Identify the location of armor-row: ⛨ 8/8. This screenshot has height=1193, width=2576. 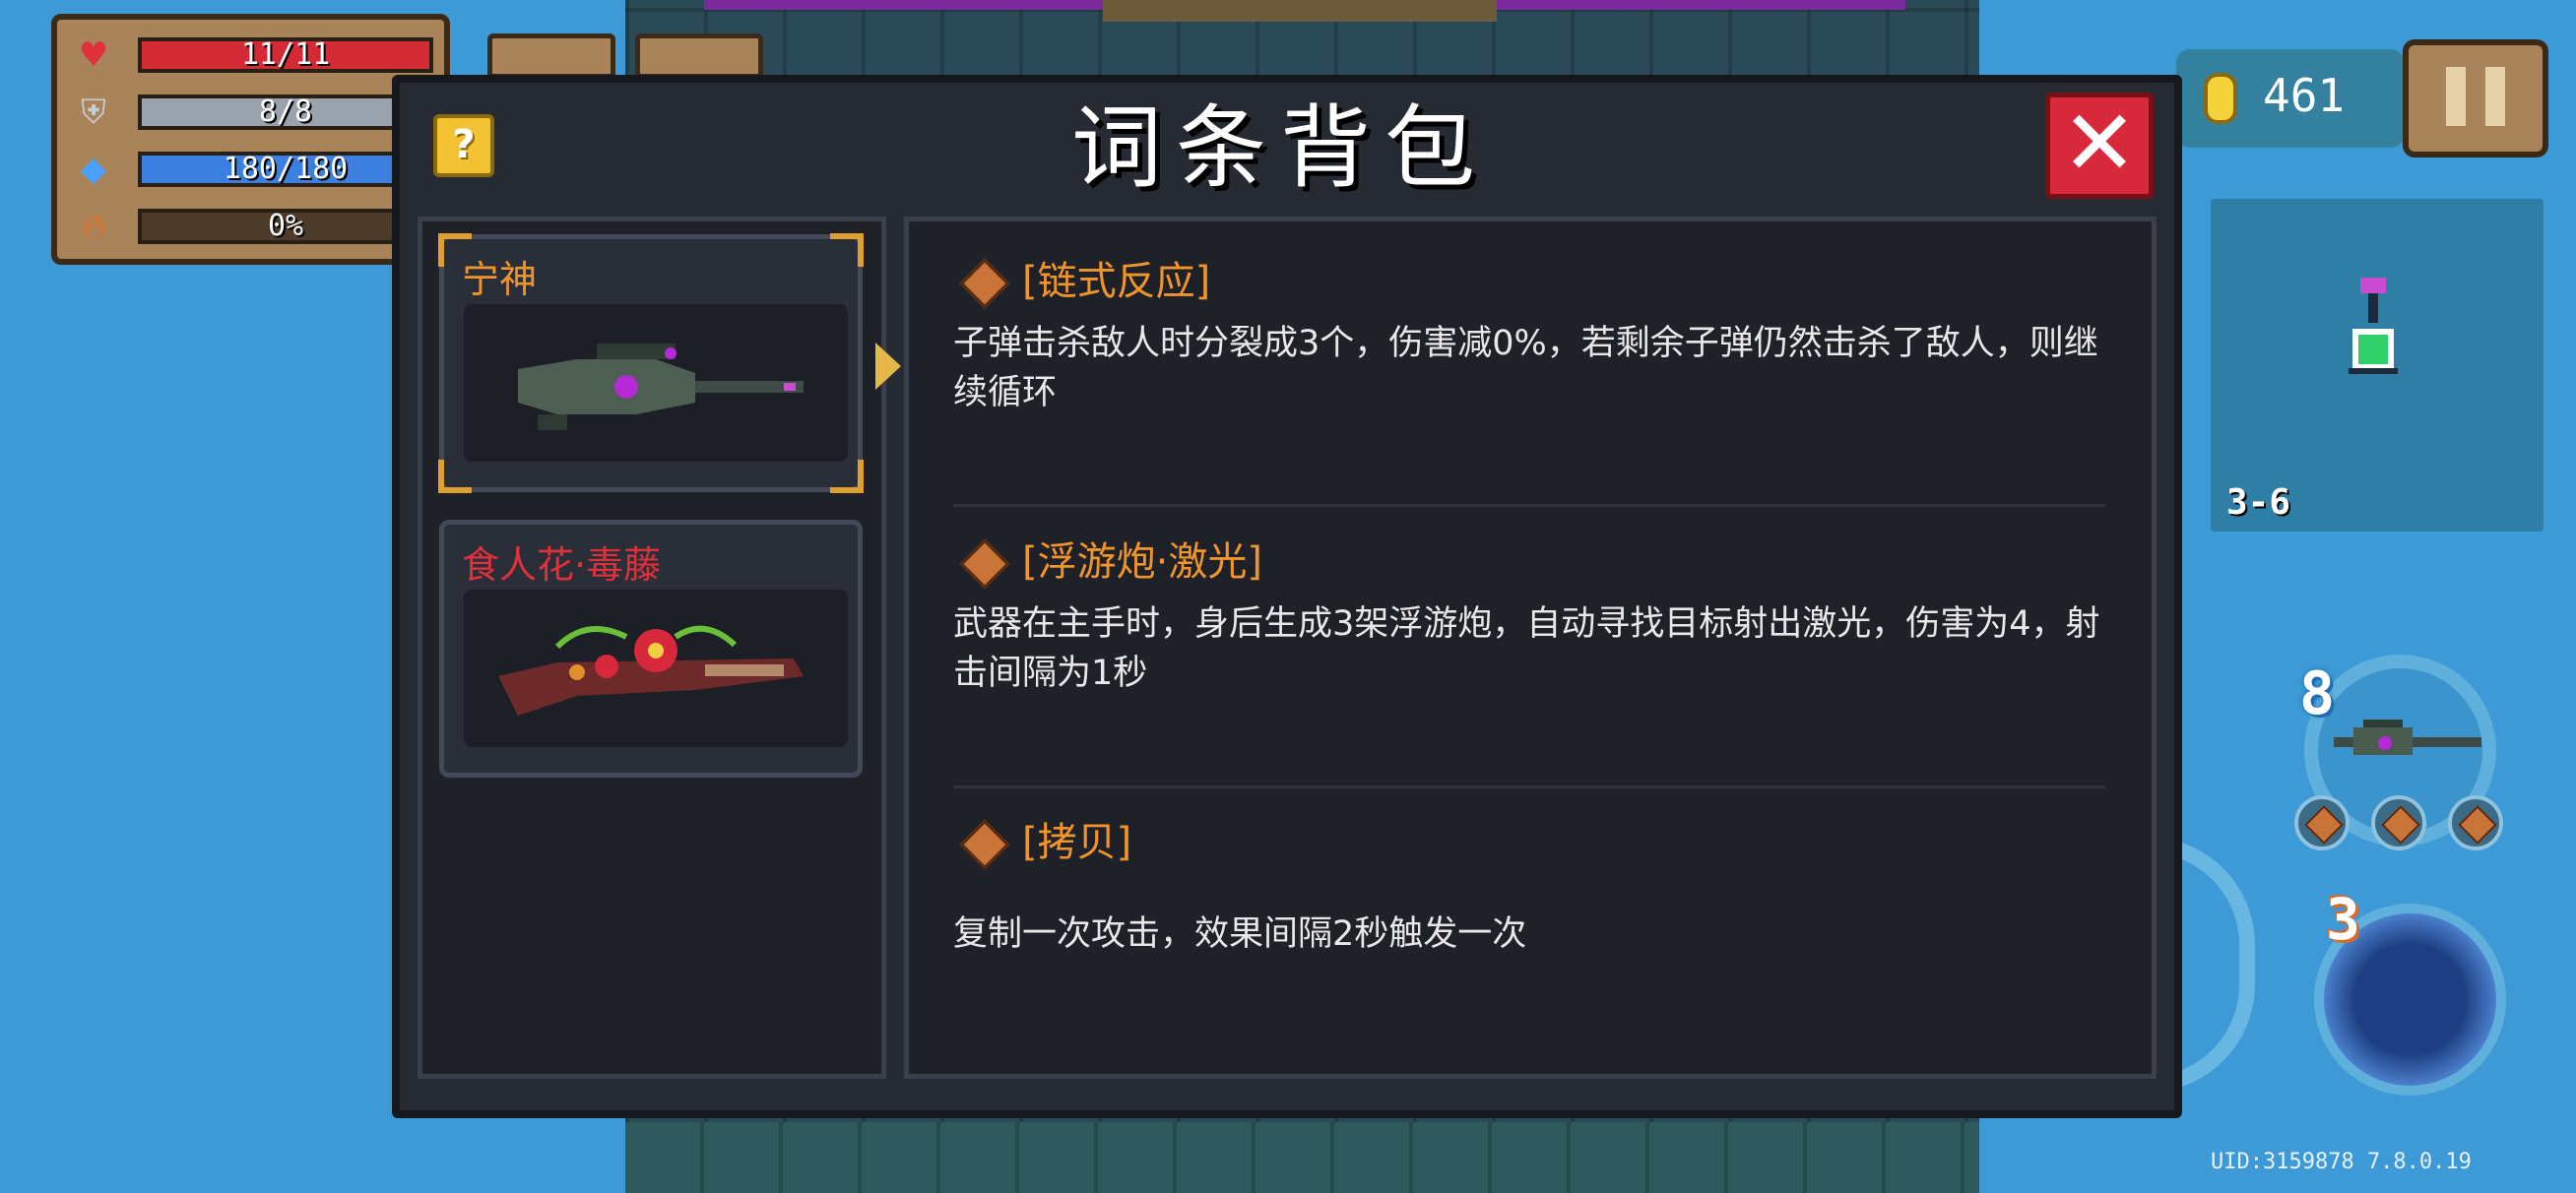
(260, 112).